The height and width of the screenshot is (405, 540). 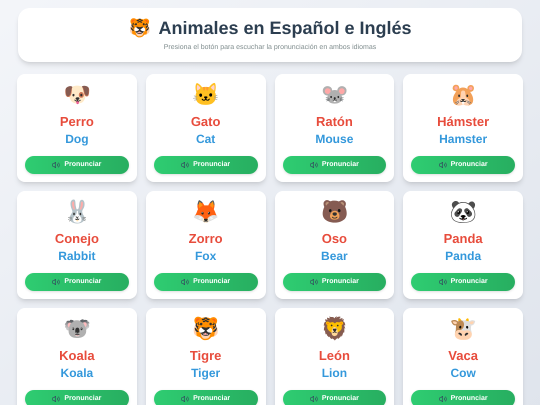 I want to click on animal-icon: 🐰, so click(x=76, y=213).